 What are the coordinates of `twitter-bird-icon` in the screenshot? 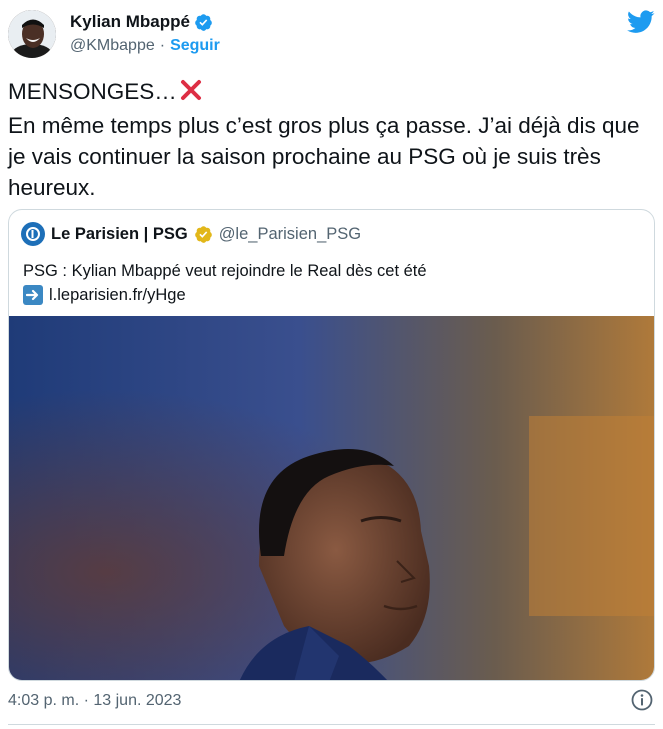 It's located at (641, 22).